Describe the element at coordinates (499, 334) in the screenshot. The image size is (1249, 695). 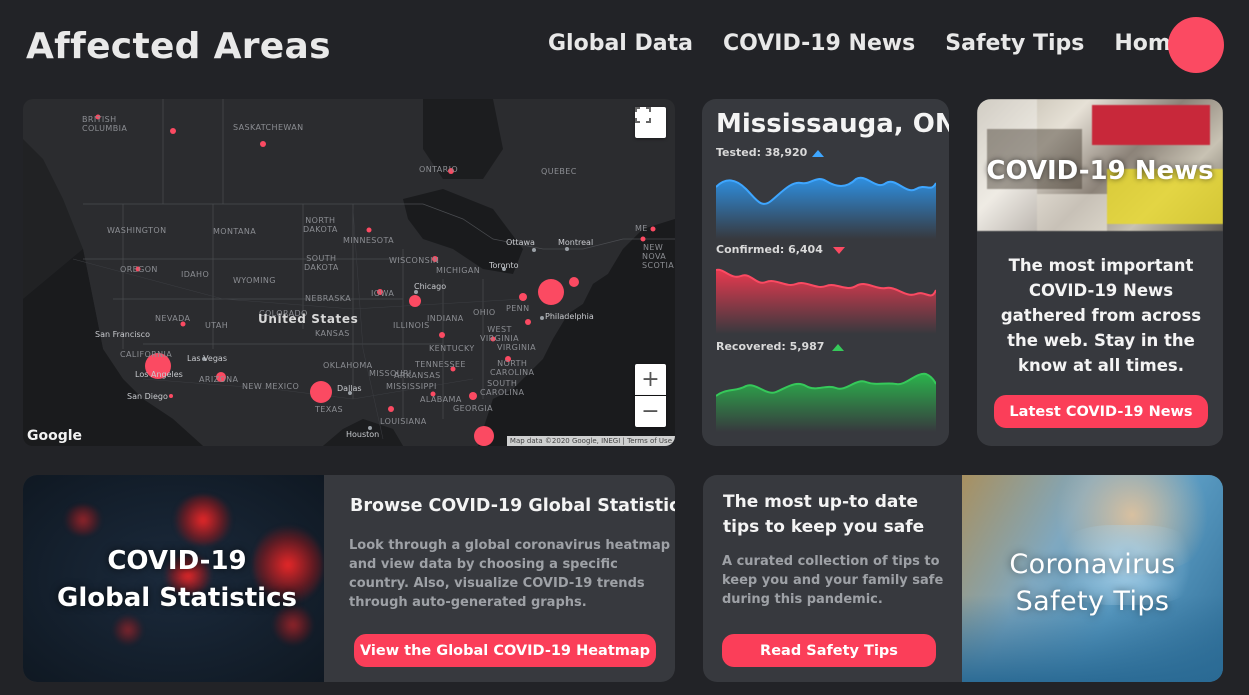
I see `map-label-west-virginia: WEST VIRGINIA` at that location.